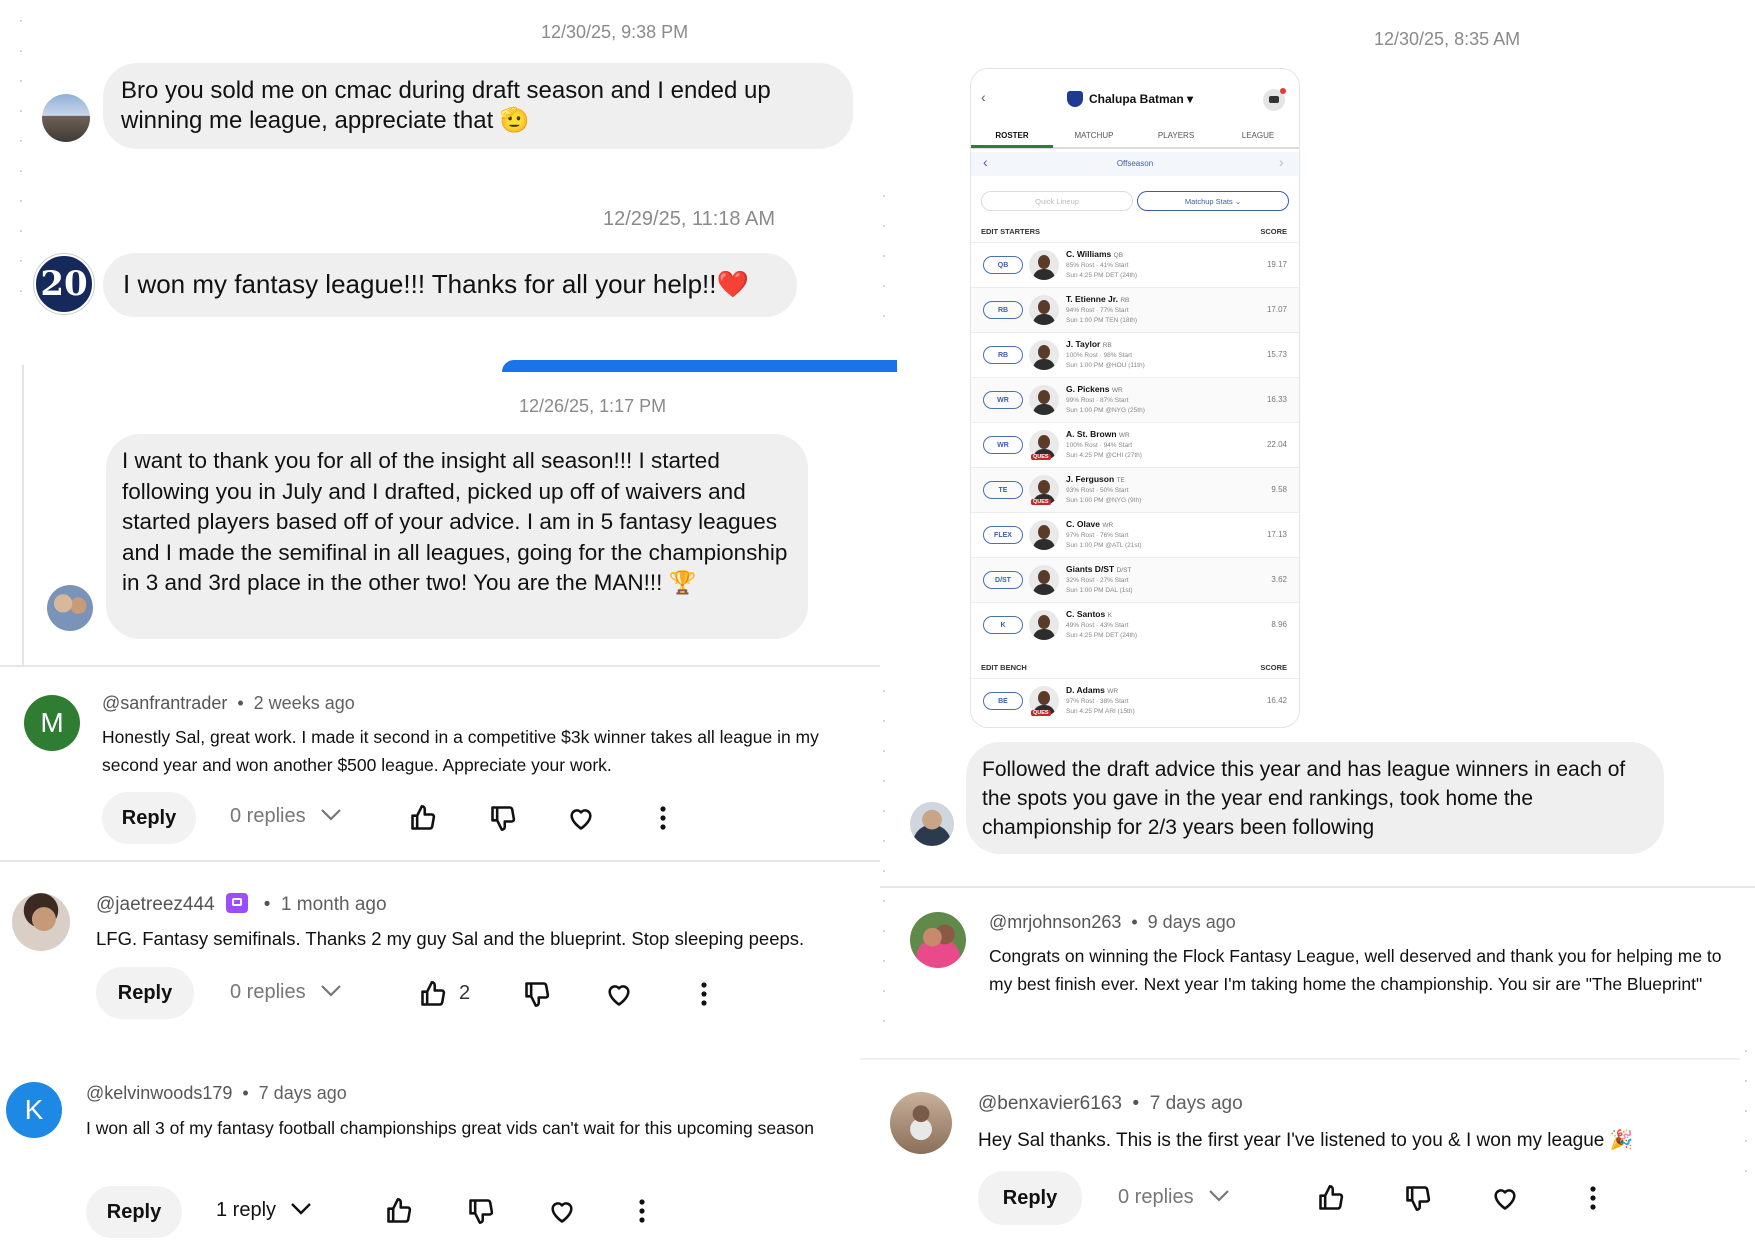 The image size is (1755, 1249). What do you see at coordinates (302, 1093) in the screenshot?
I see `comment-time: 7 days ago` at bounding box center [302, 1093].